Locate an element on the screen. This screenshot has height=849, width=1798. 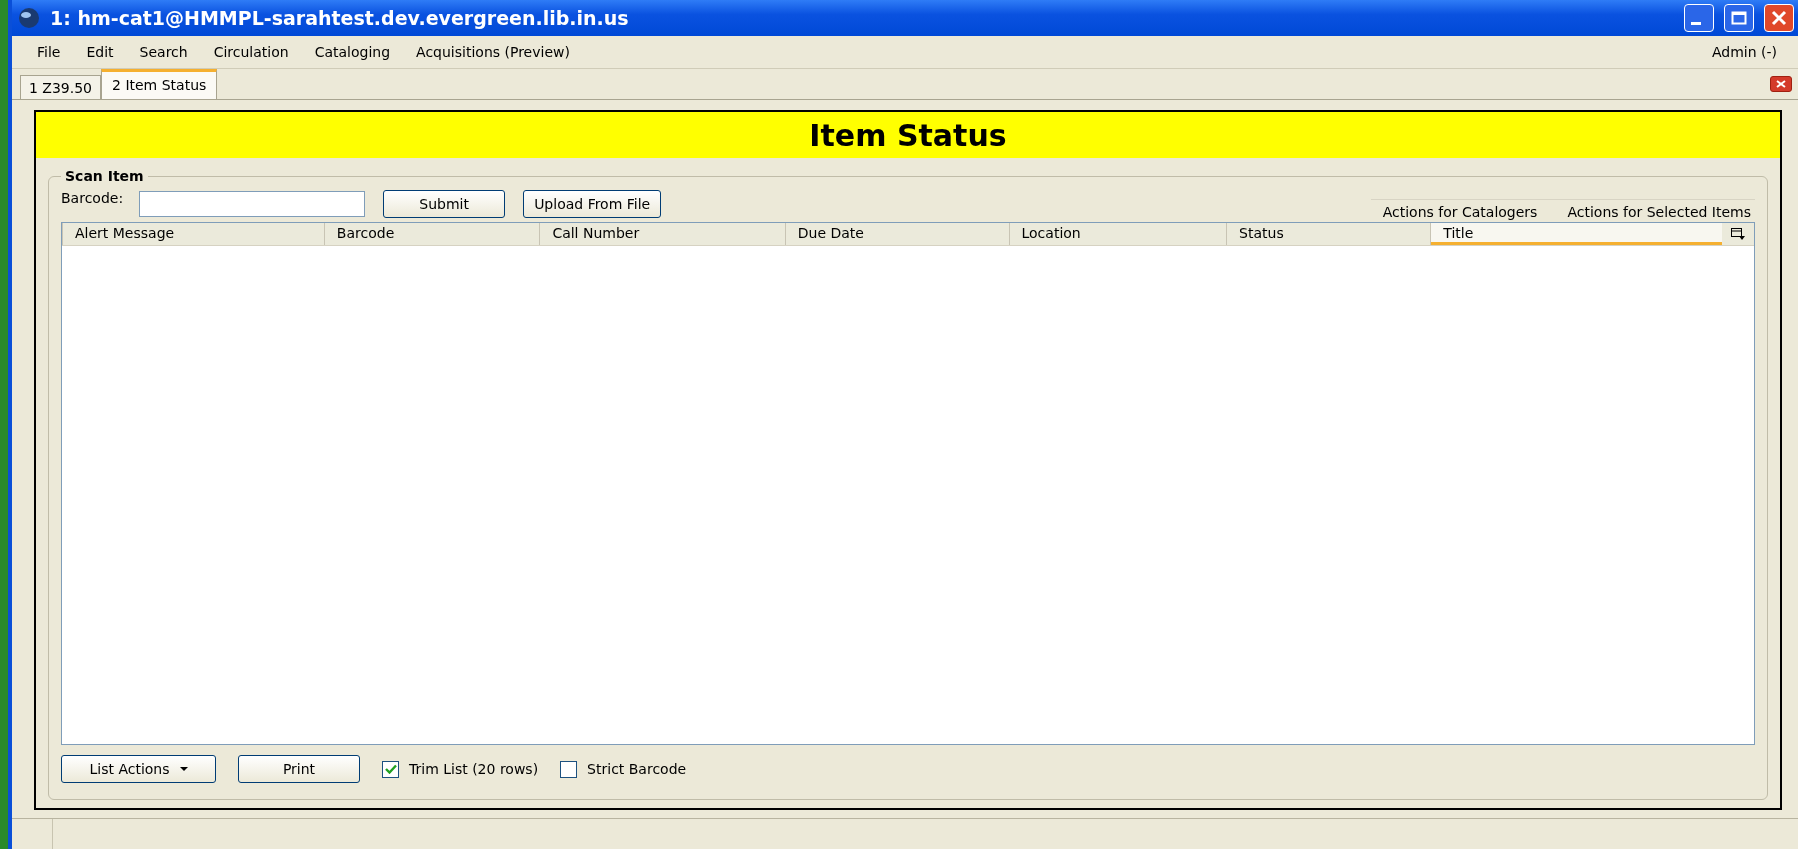
window-title: 1: hm-cat1@HMMPL-sarahtest.dev.evergreen.lib.in.us is located at coordinates (340, 18).